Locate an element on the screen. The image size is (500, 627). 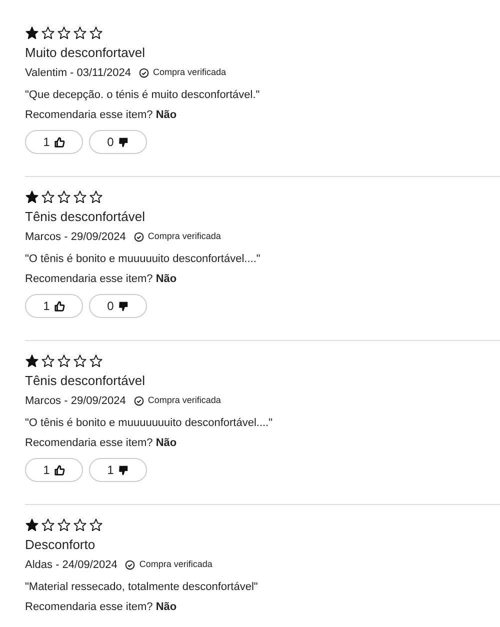
review-author-date: Valentim - 03/11/2024 is located at coordinates (78, 73).